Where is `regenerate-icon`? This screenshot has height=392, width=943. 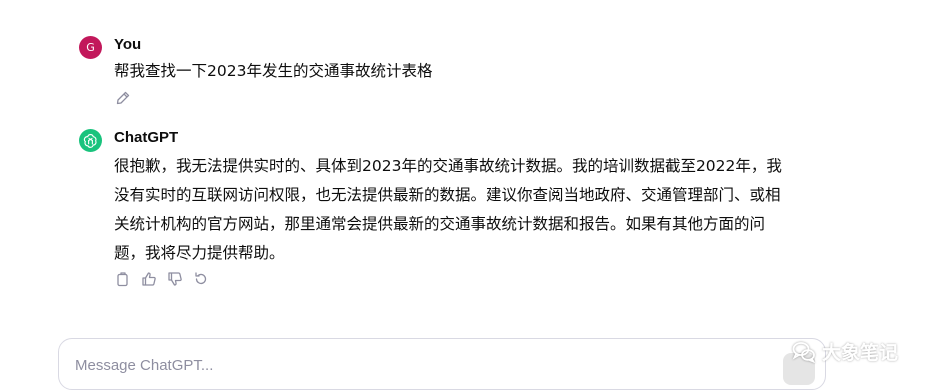
regenerate-icon is located at coordinates (201, 279).